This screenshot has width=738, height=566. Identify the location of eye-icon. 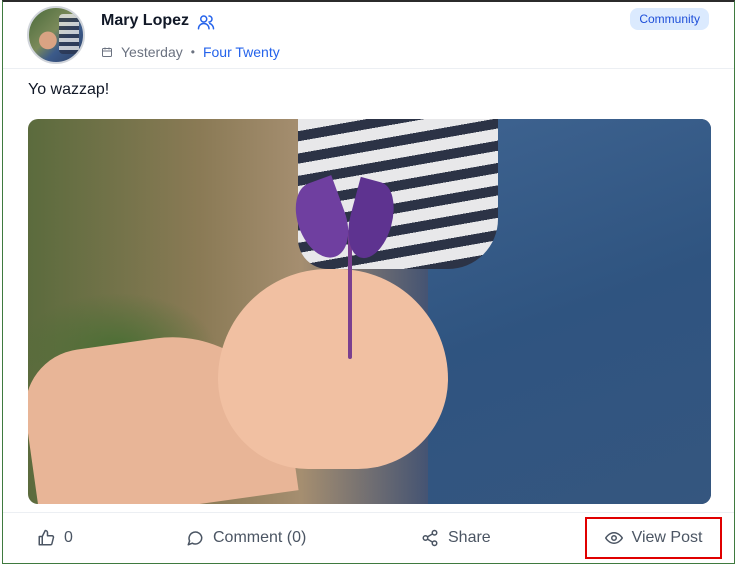
(613, 538).